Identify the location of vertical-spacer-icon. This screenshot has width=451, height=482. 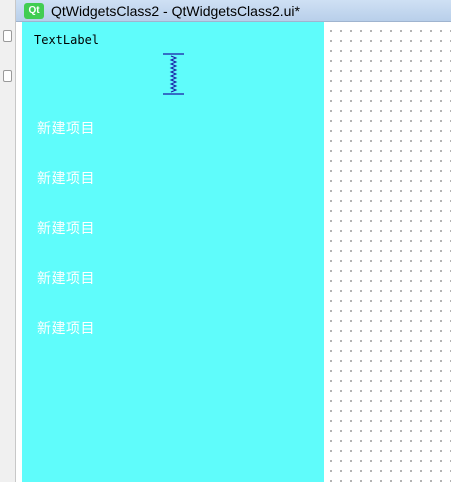
(173, 74).